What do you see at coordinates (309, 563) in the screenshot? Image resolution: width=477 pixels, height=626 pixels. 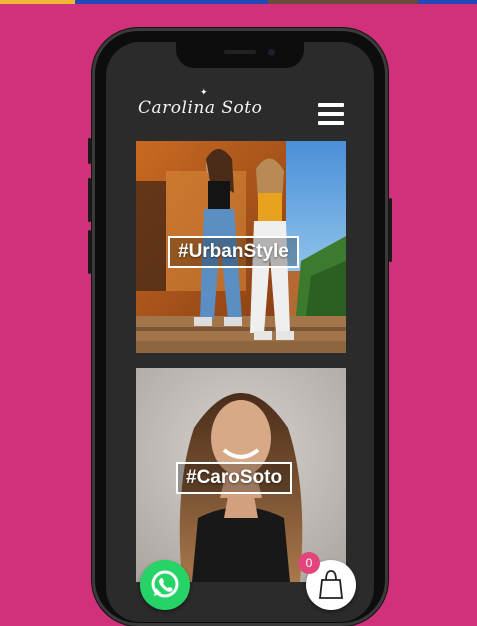 I see `cart-count-badge: 0` at bounding box center [309, 563].